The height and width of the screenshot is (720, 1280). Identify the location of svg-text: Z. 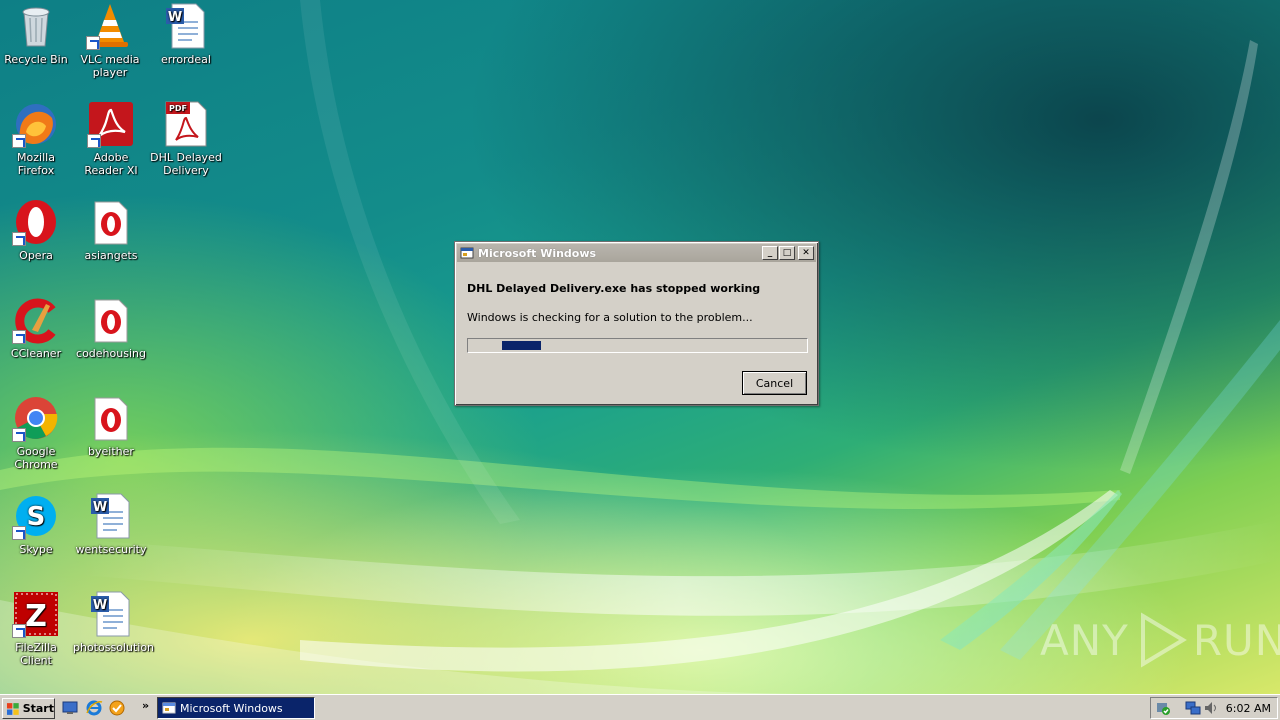
(36, 616).